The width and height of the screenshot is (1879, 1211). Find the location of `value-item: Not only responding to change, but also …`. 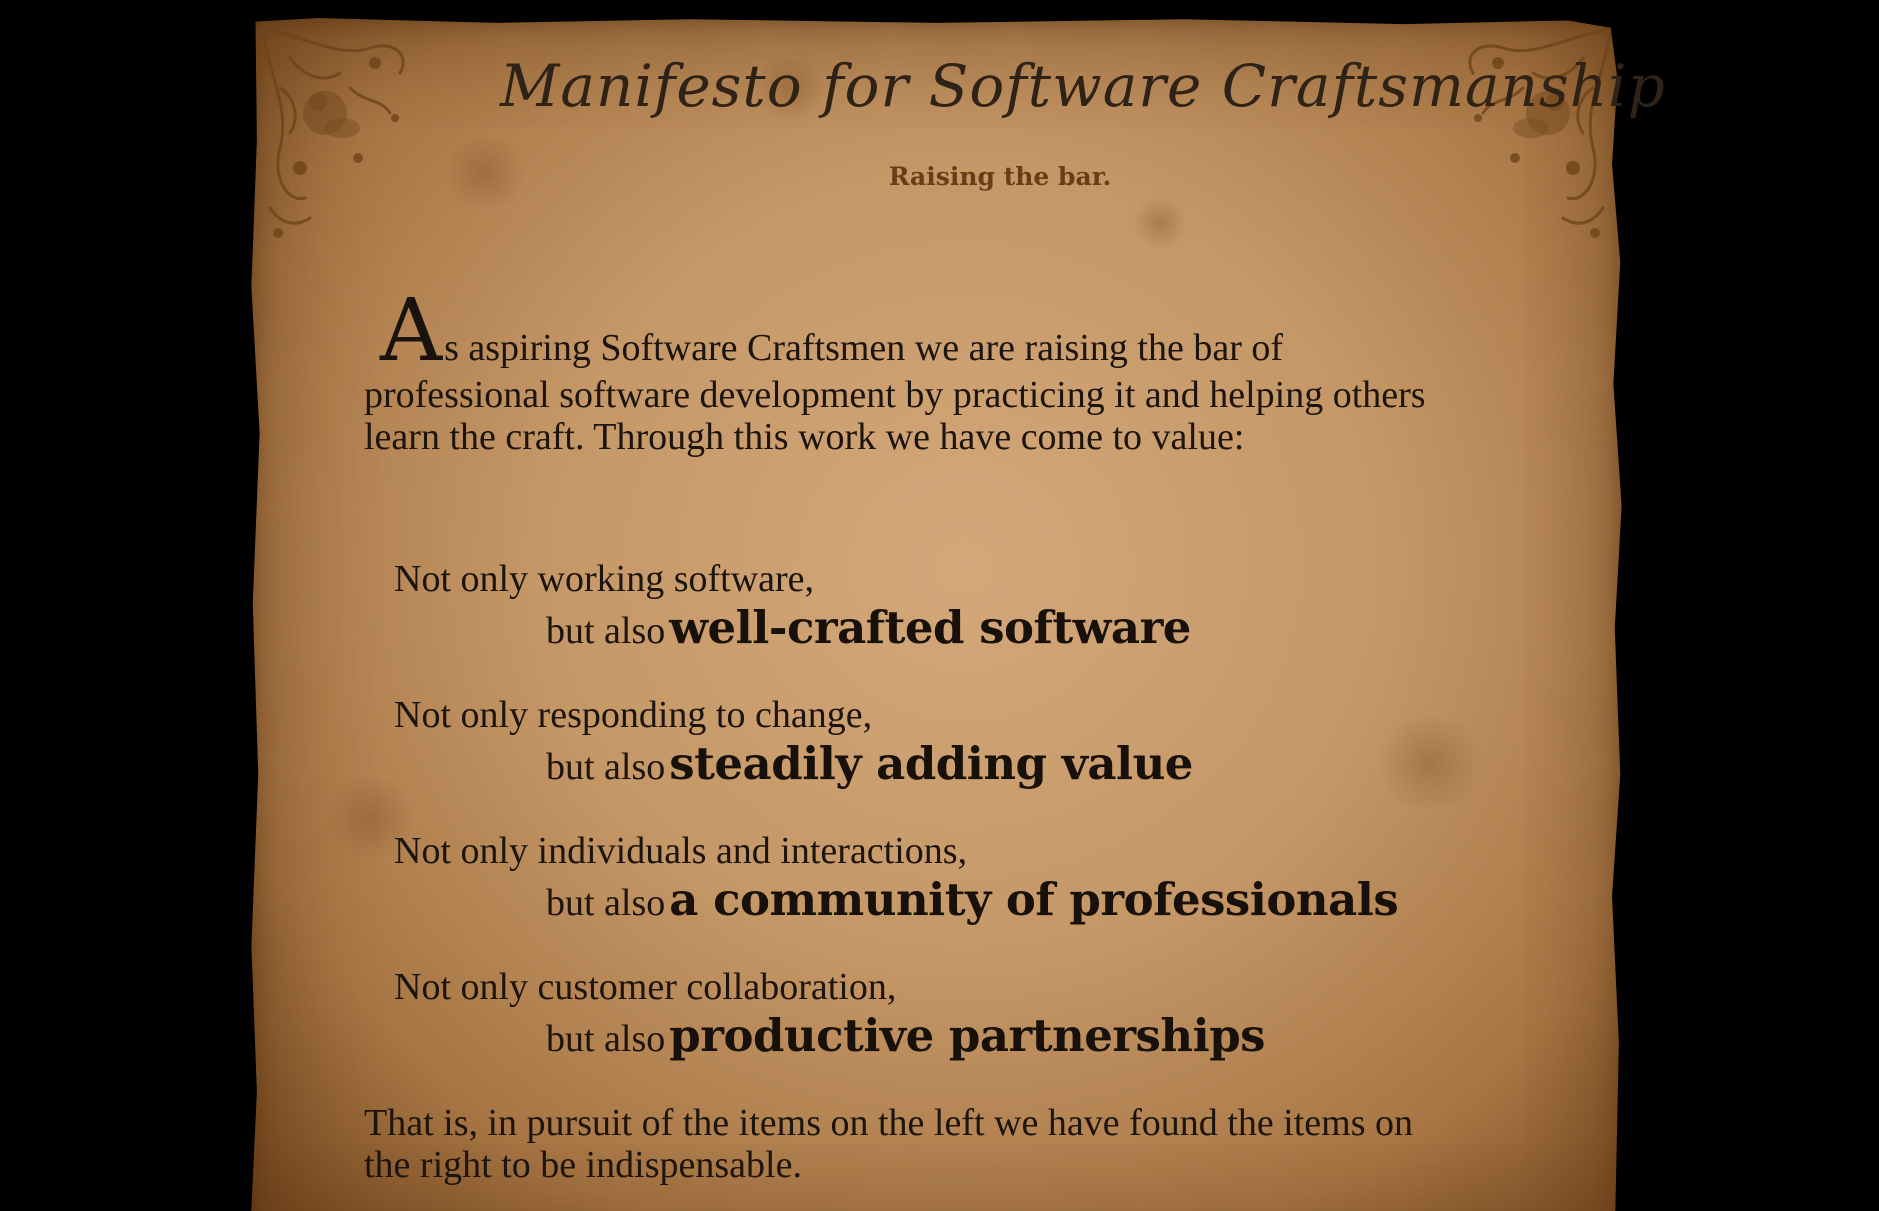

value-item: Not only responding to change, but also … is located at coordinates (969, 762).